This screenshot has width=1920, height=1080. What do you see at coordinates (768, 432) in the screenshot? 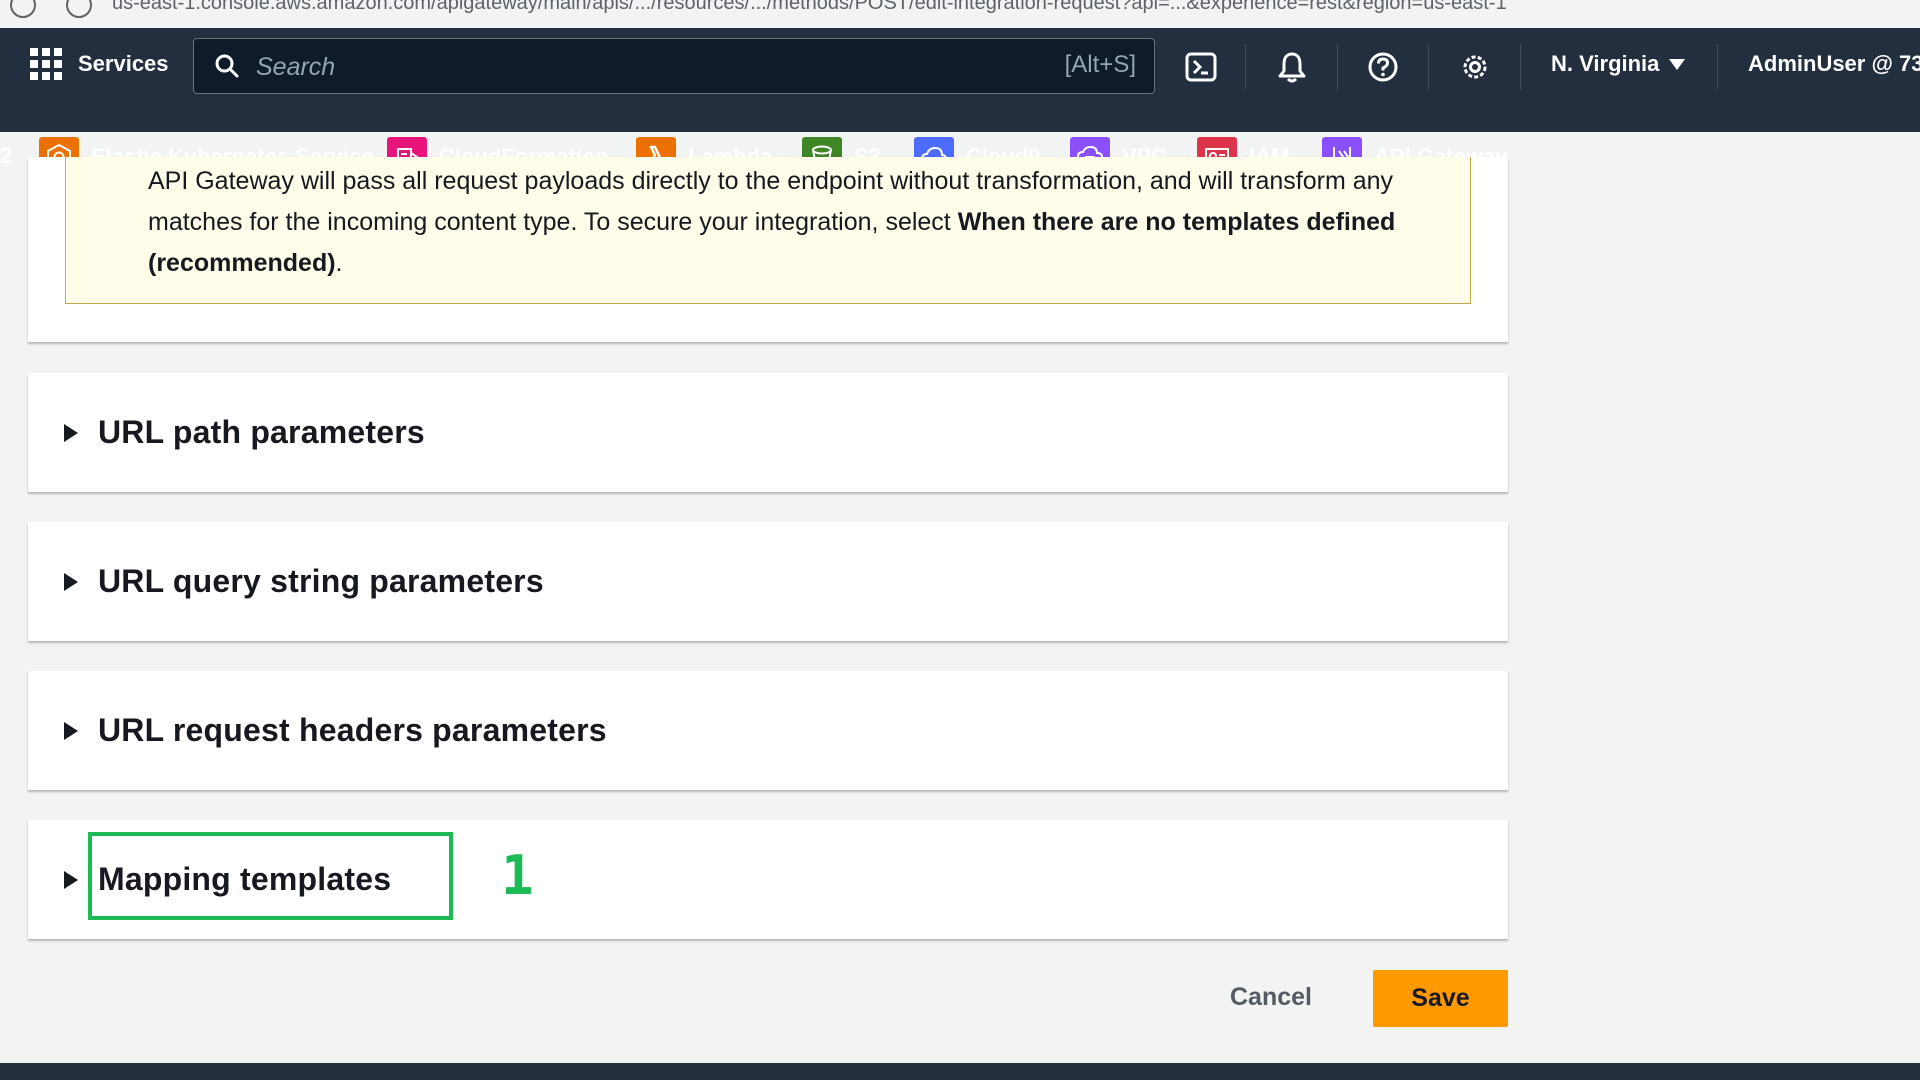
I see `url-path-parameters-section: URL path parameters` at bounding box center [768, 432].